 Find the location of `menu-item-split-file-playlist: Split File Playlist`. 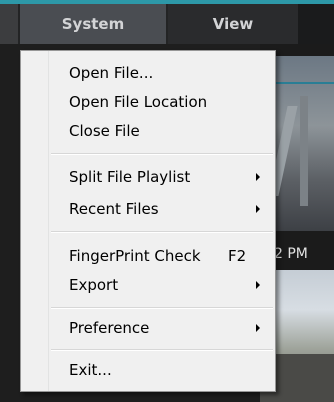

menu-item-split-file-playlist: Split File Playlist is located at coordinates (162, 177).